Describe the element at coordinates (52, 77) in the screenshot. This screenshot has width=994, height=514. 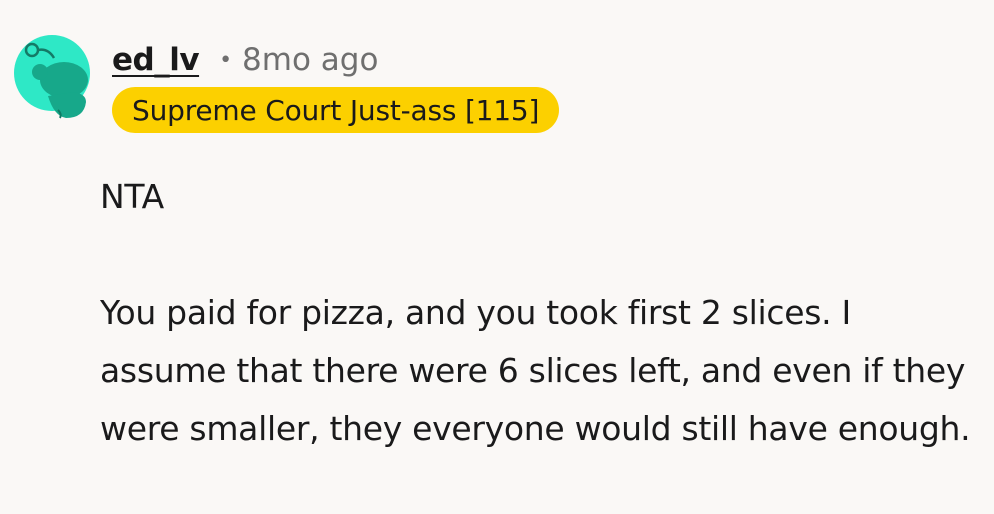
I see `snoo-avatar-icon` at that location.